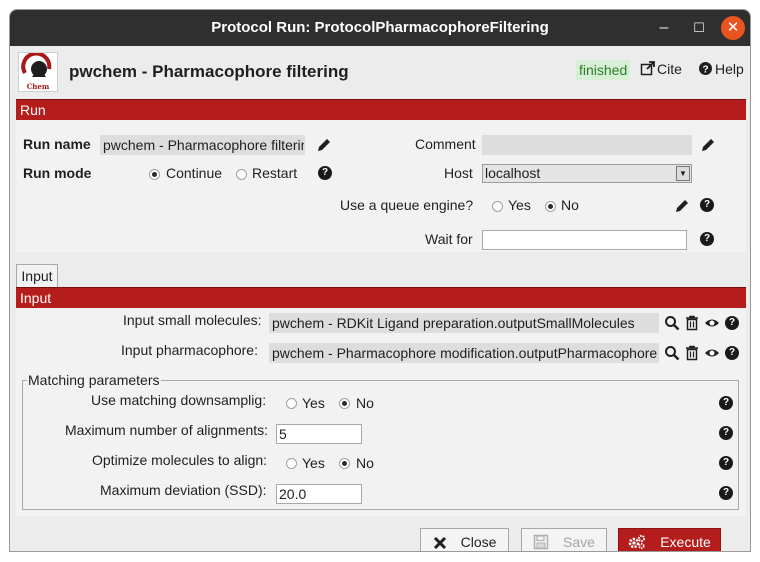 The width and height of the screenshot is (760, 562). What do you see at coordinates (291, 463) in the screenshot?
I see `optimize-yes-radio` at bounding box center [291, 463].